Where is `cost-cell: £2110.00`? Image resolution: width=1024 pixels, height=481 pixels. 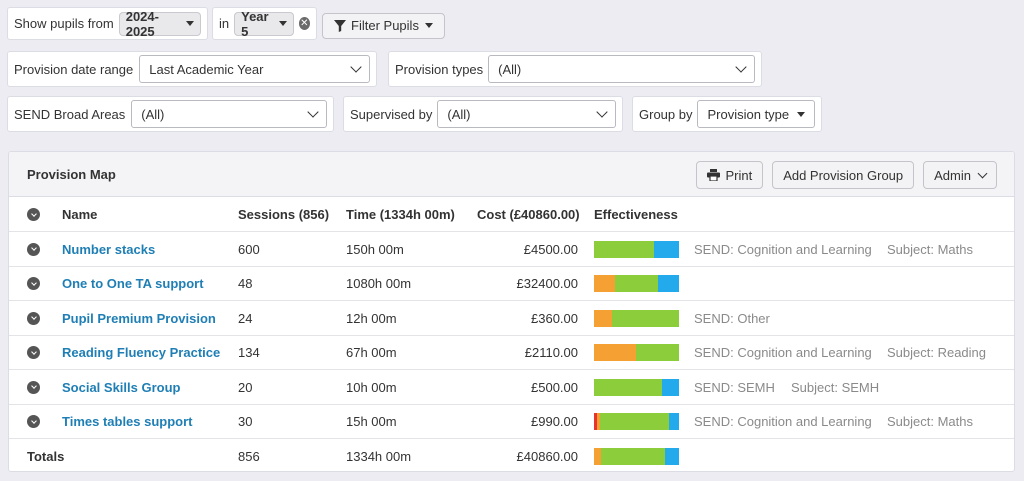
cost-cell: £2110.00 is located at coordinates (551, 352).